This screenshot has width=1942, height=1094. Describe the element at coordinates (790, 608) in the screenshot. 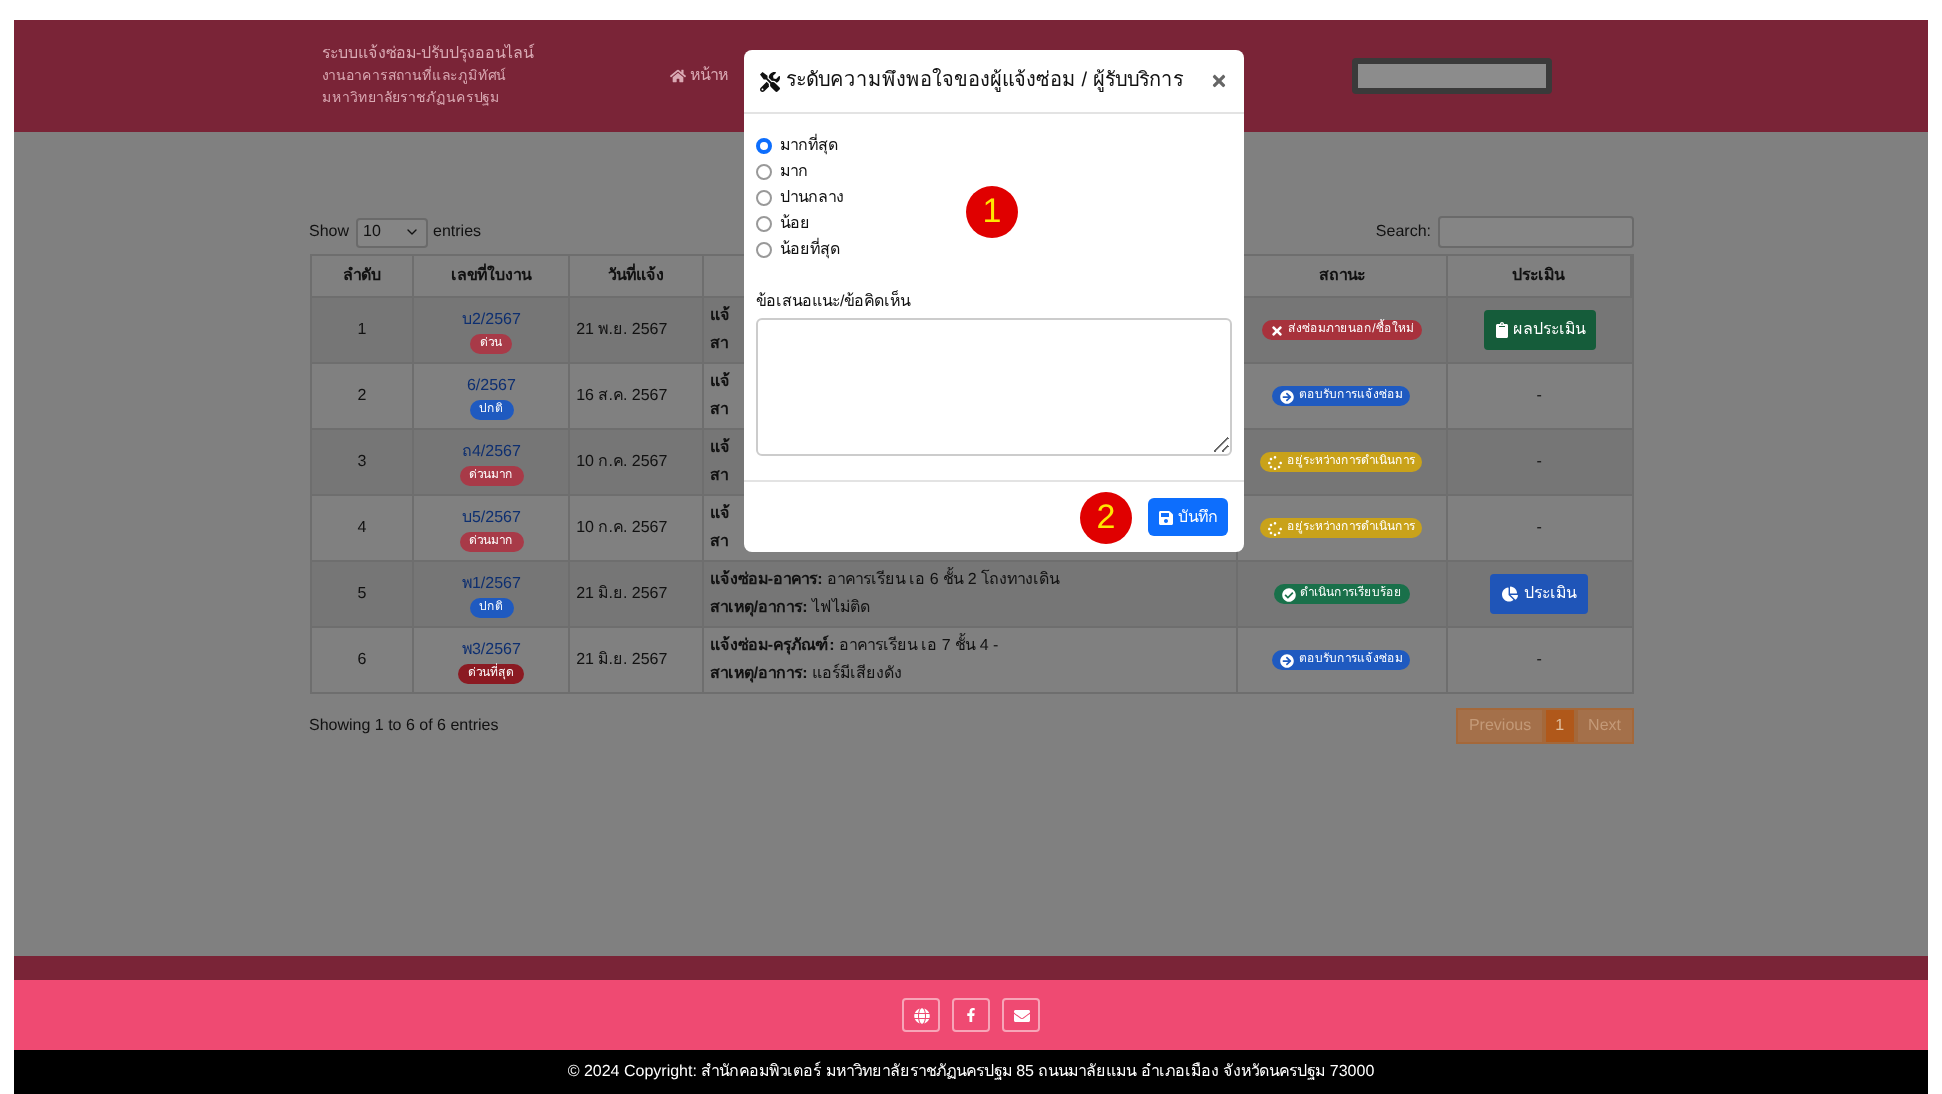

I see `detail-text: สาเหตุ/อาการ: ไฟไม่ติด` at that location.